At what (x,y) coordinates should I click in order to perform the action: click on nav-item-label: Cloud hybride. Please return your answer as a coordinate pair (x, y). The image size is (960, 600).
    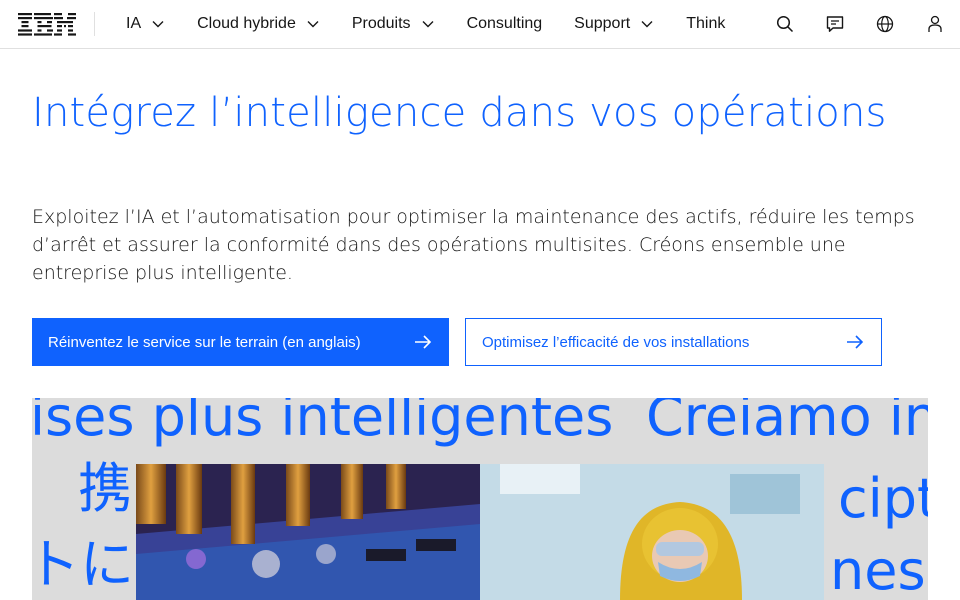
    Looking at the image, I should click on (246, 23).